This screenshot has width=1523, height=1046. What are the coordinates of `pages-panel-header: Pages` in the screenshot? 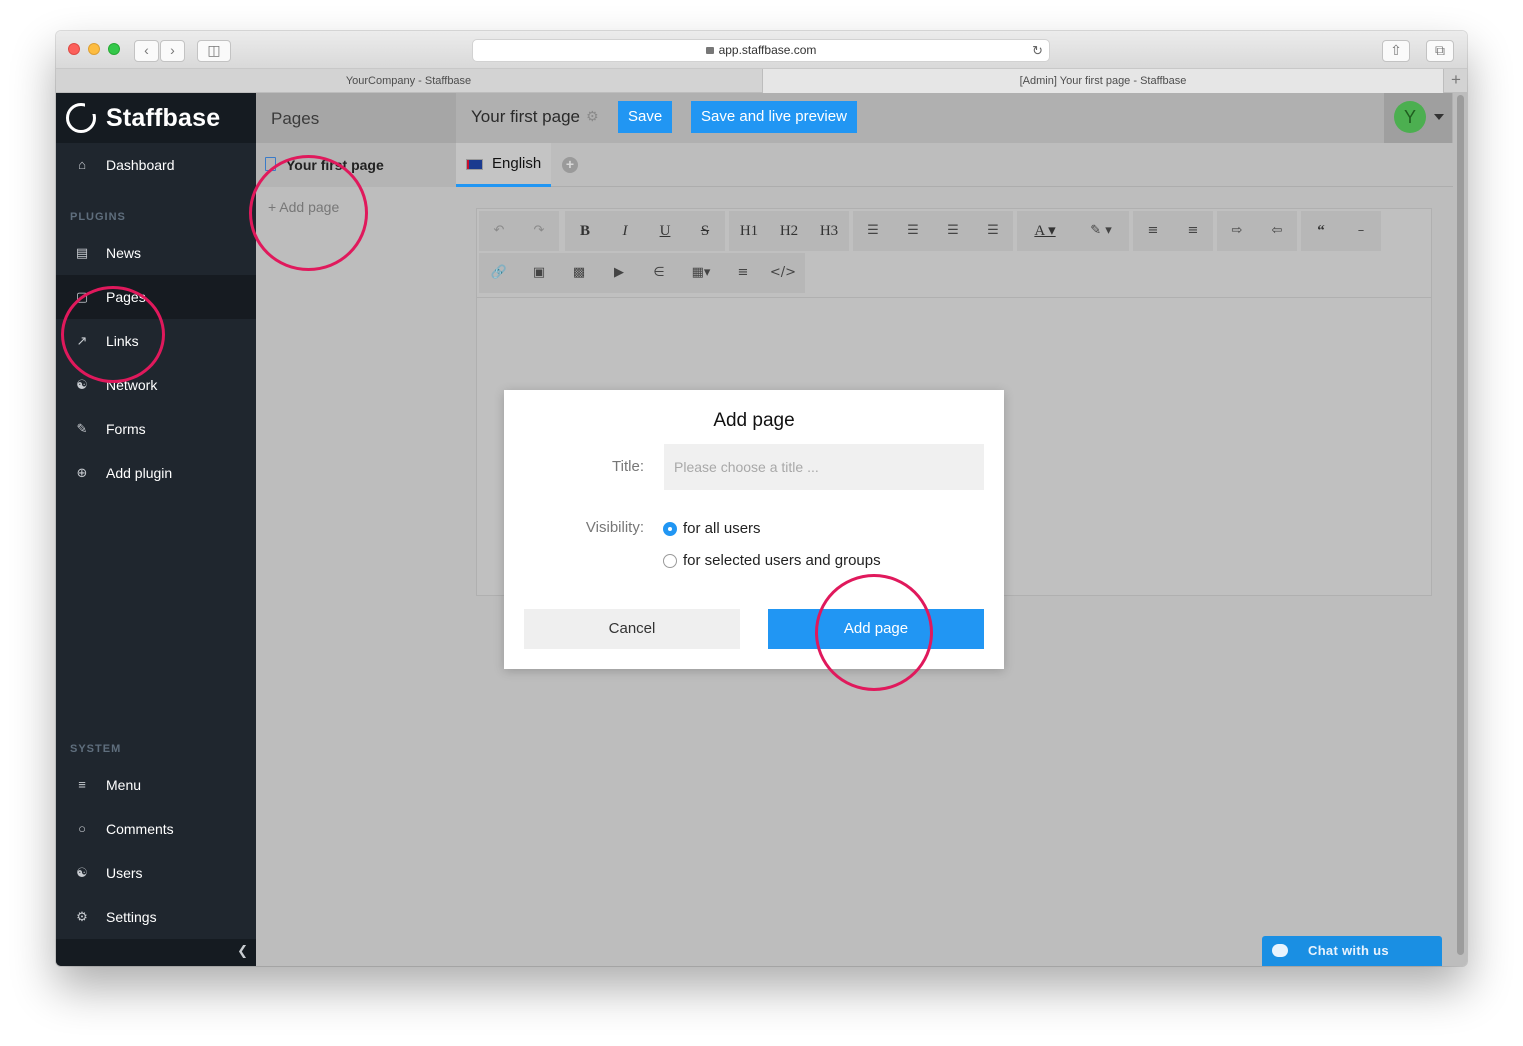 It's located at (356, 118).